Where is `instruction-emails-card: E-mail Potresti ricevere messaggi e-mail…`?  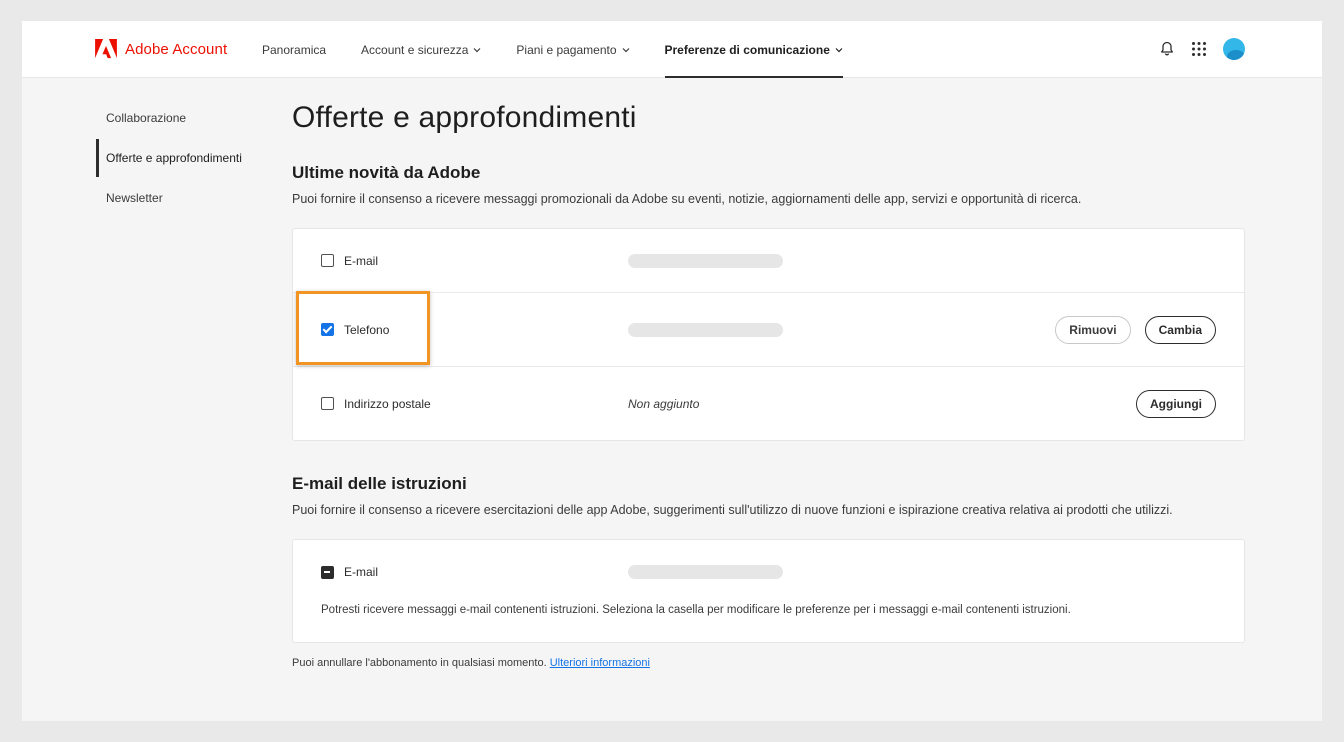 instruction-emails-card: E-mail Potresti ricevere messaggi e-mail… is located at coordinates (768, 591).